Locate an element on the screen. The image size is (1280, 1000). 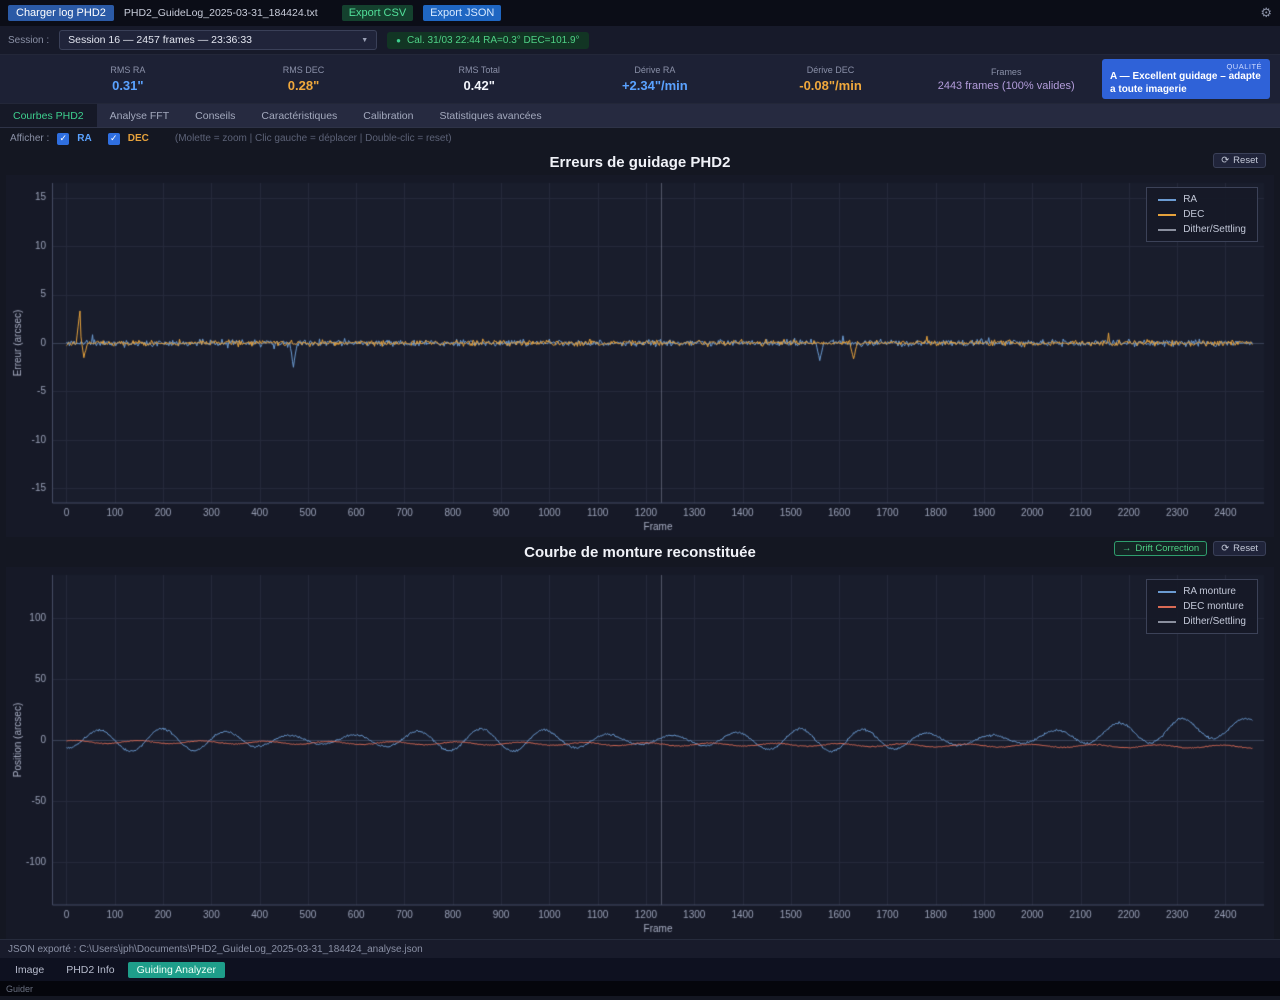
stat-value: 0.31" is located at coordinates (128, 85).